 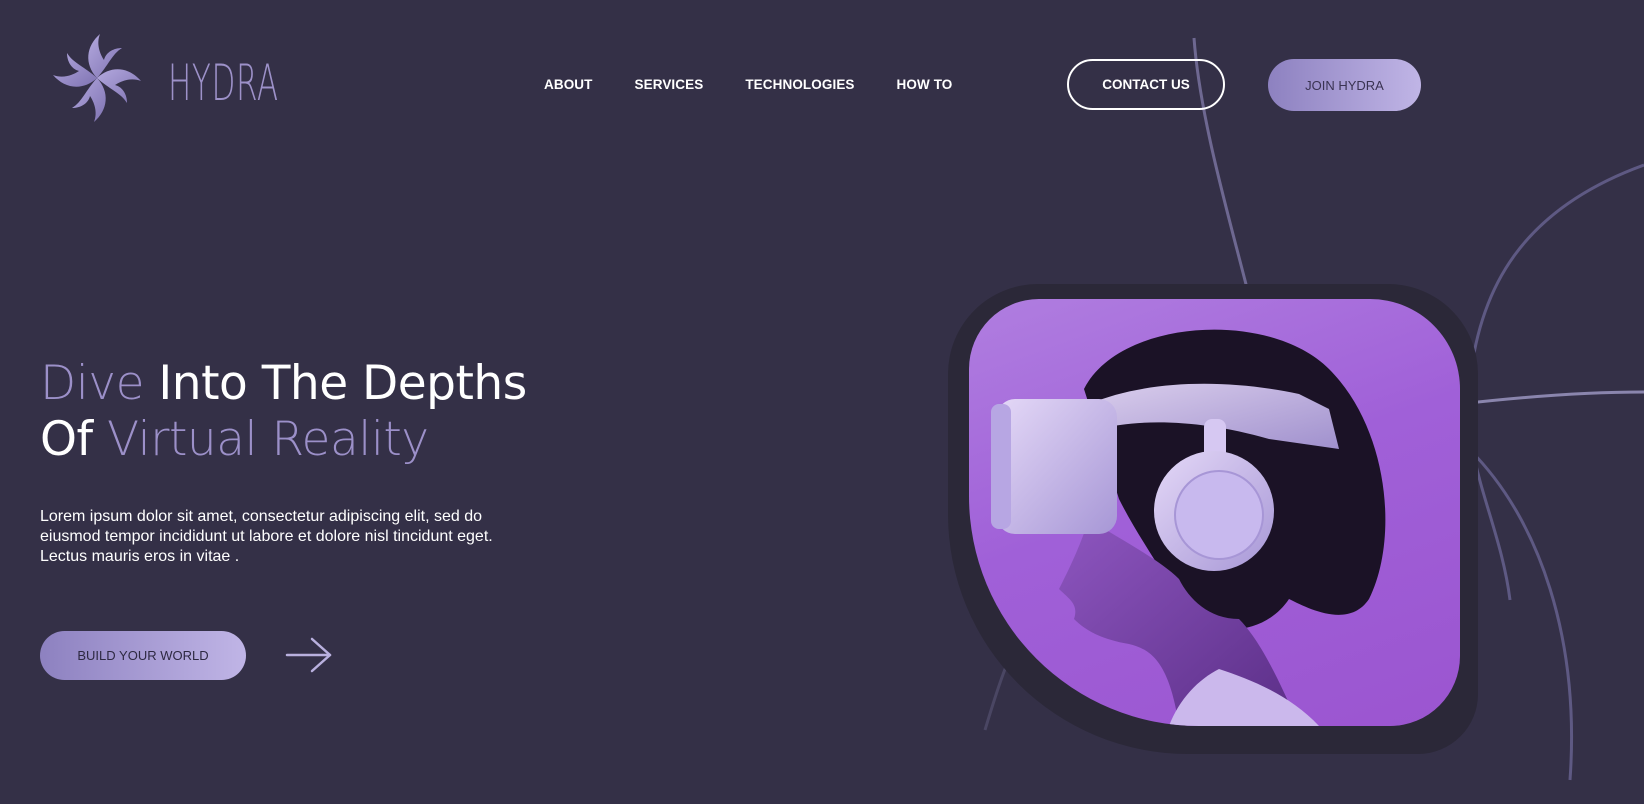 What do you see at coordinates (335, 383) in the screenshot?
I see `hero-title-text-1: Into The Depths` at bounding box center [335, 383].